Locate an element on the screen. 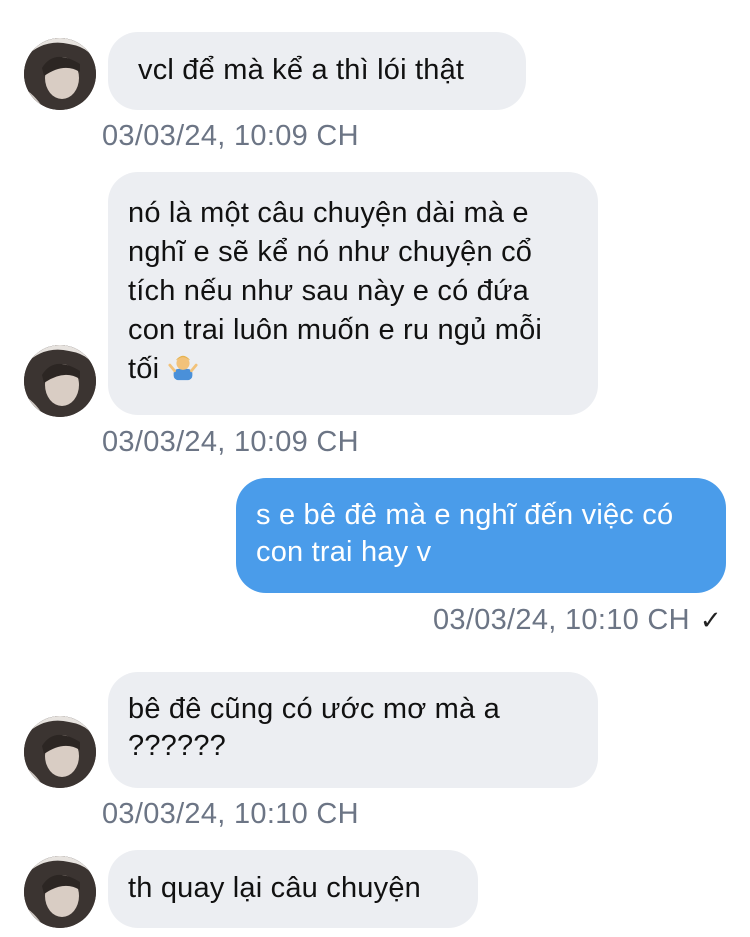 This screenshot has width=750, height=937. check-icon: ✓ is located at coordinates (710, 620).